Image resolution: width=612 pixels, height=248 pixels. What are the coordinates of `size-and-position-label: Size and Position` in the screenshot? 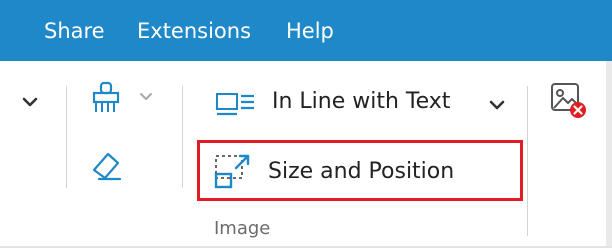 It's located at (361, 171).